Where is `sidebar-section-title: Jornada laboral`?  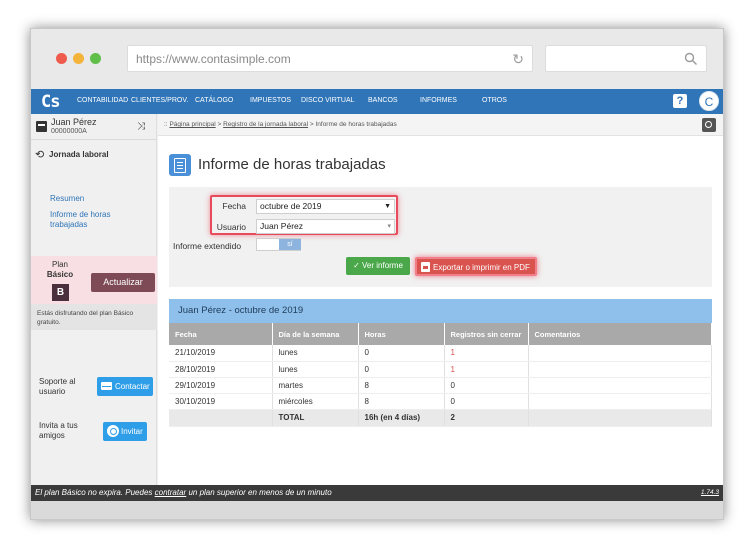 sidebar-section-title: Jornada laboral is located at coordinates (79, 154).